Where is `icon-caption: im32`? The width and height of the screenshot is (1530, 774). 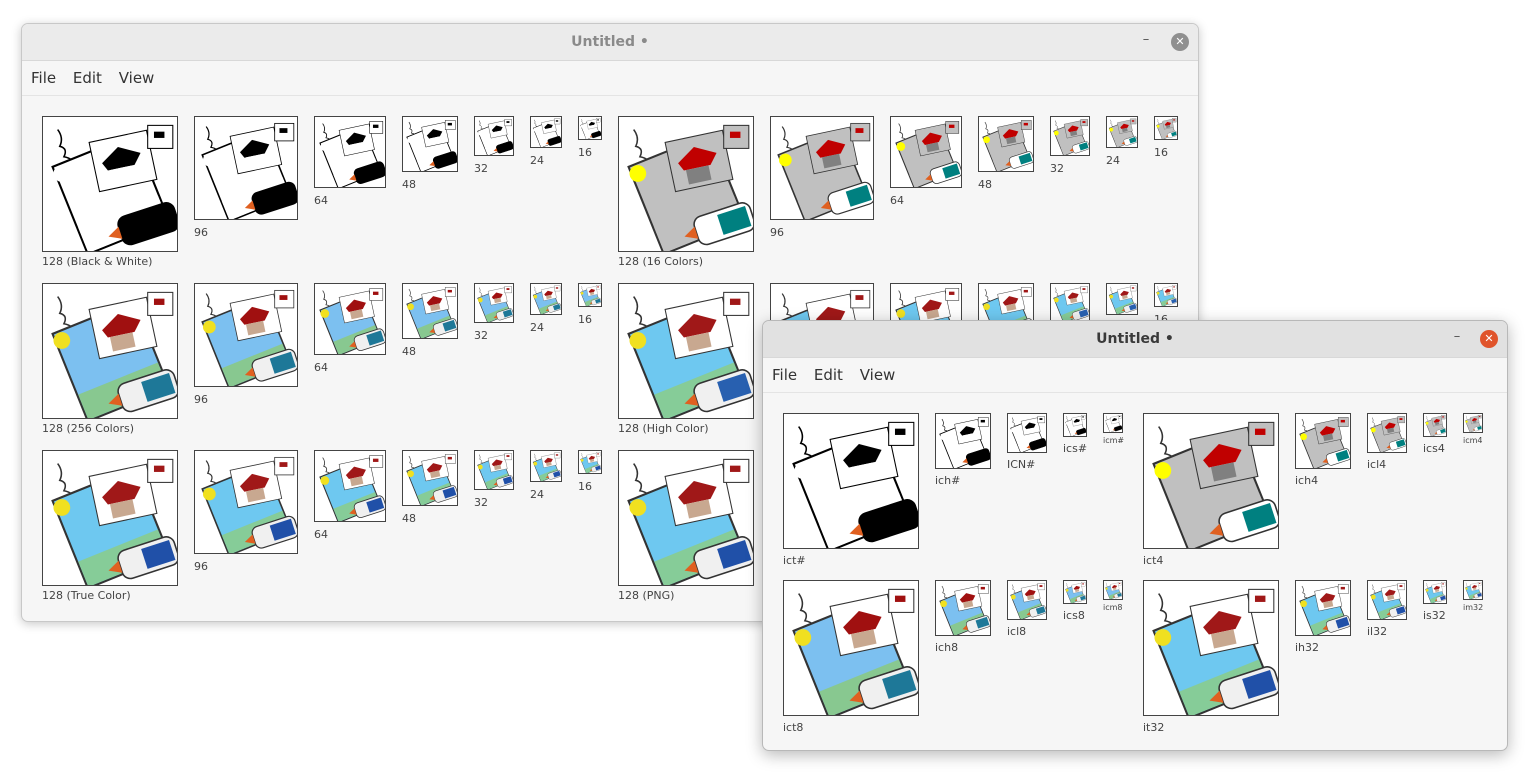 icon-caption: im32 is located at coordinates (1473, 607).